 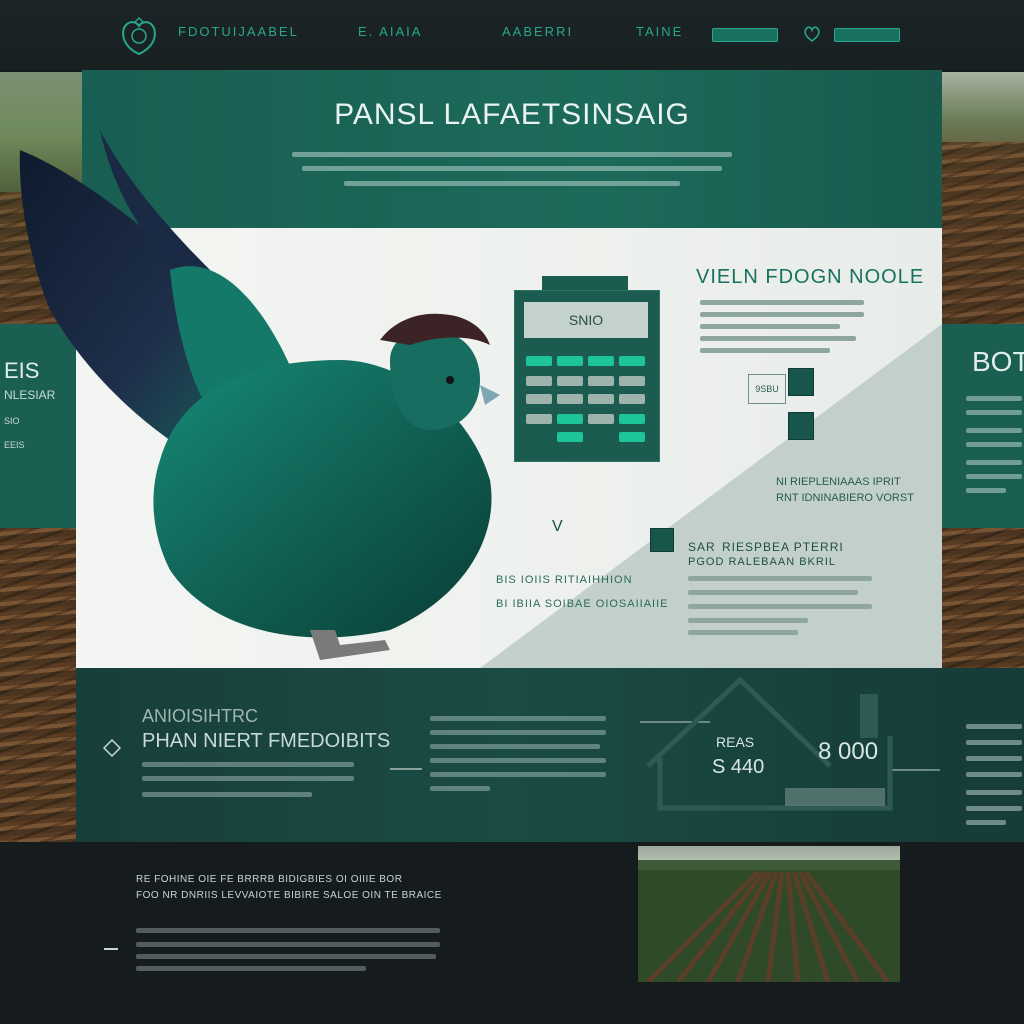 I want to click on heart-icon, so click(x=812, y=34).